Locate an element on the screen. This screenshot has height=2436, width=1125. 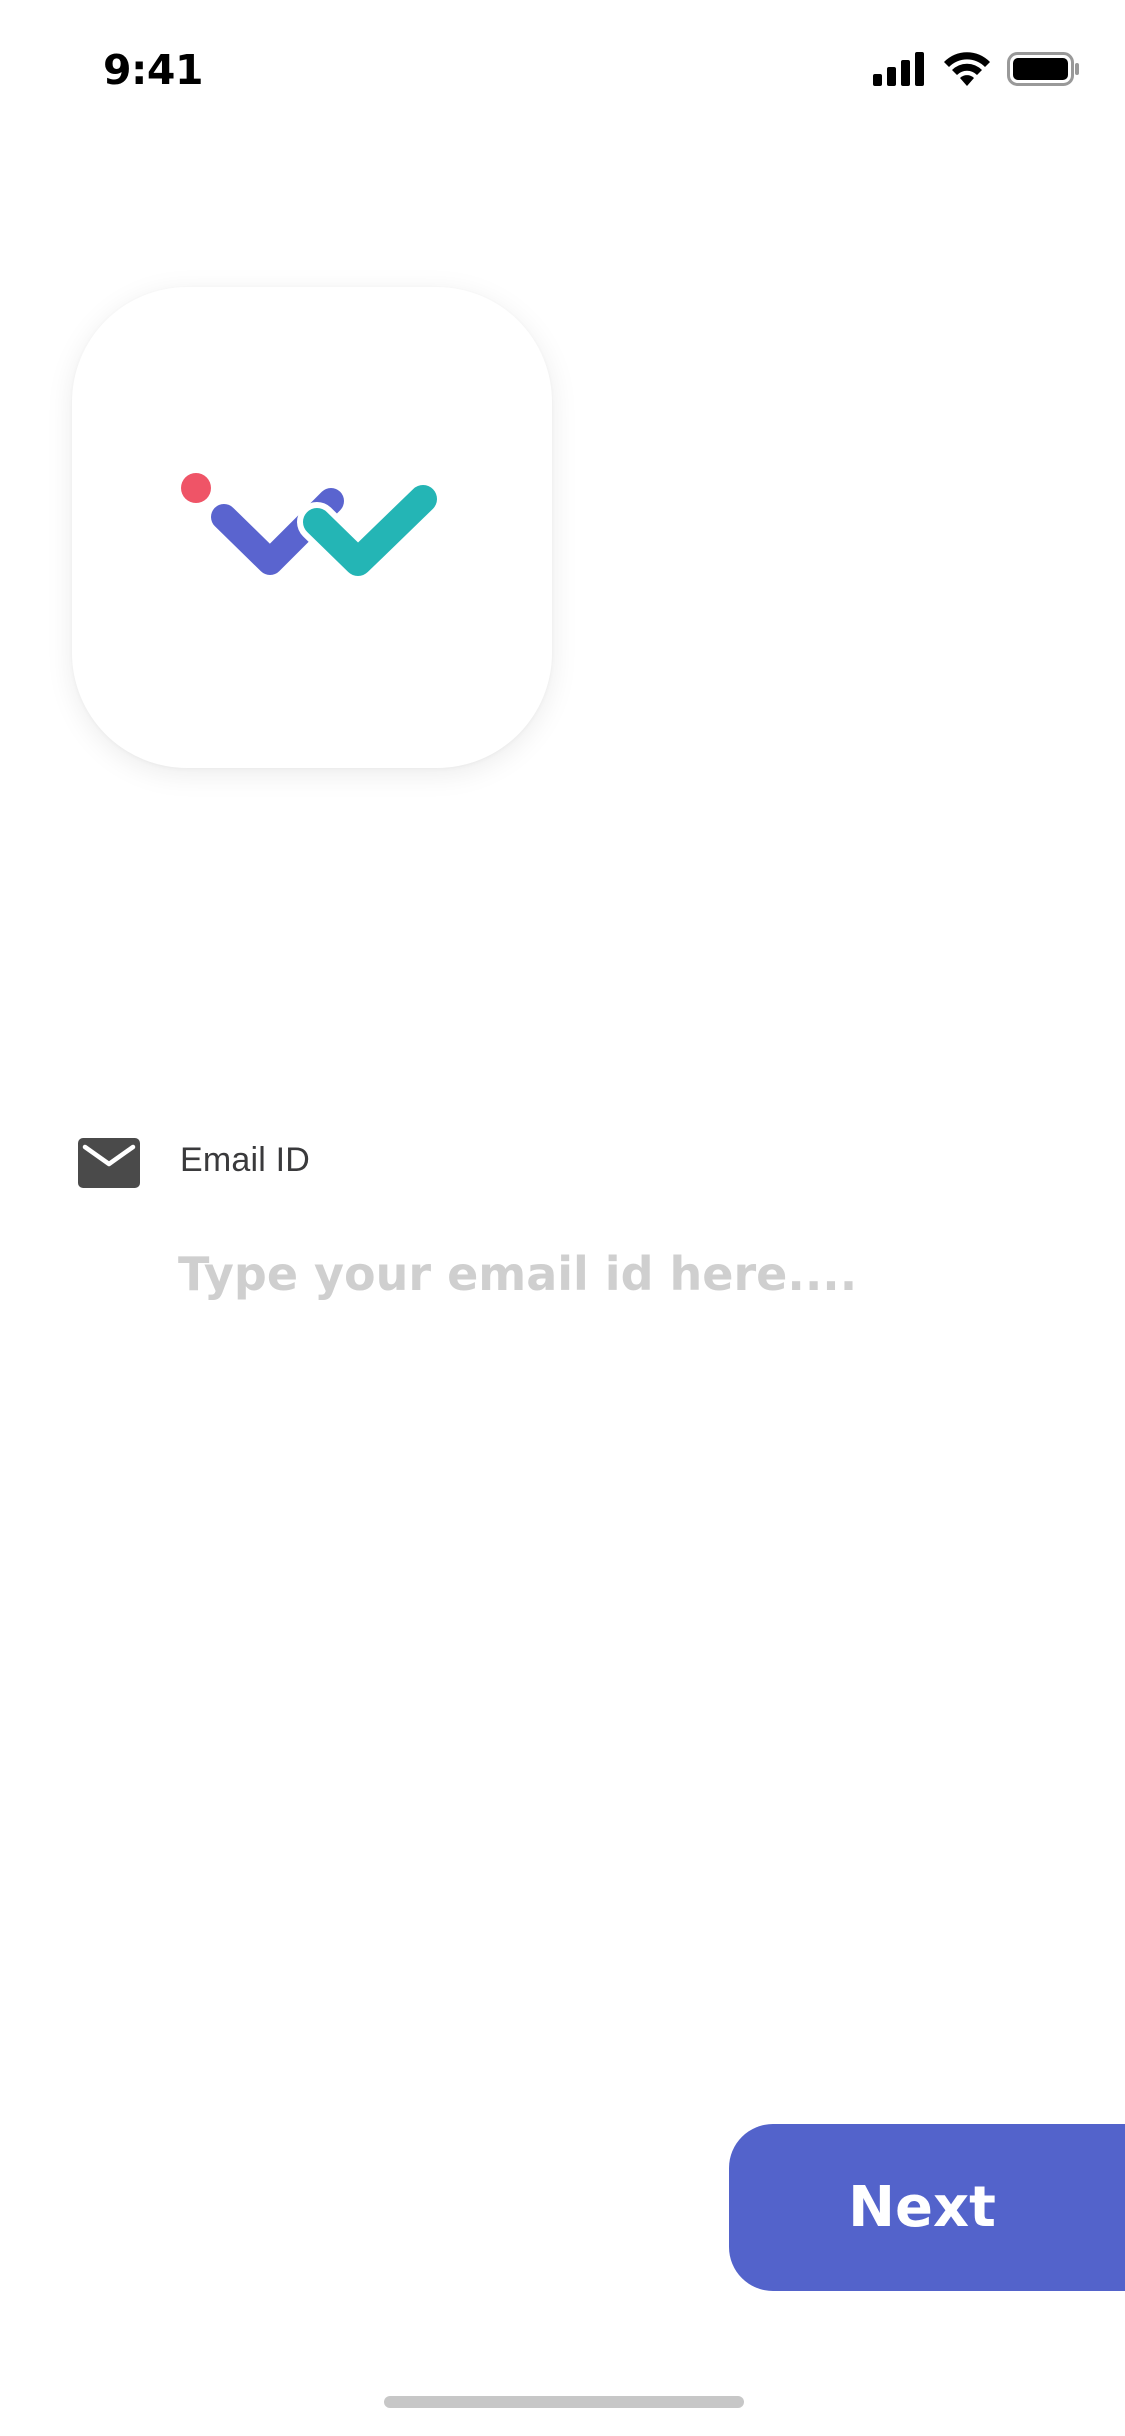
app-icon-tile is located at coordinates (312, 527).